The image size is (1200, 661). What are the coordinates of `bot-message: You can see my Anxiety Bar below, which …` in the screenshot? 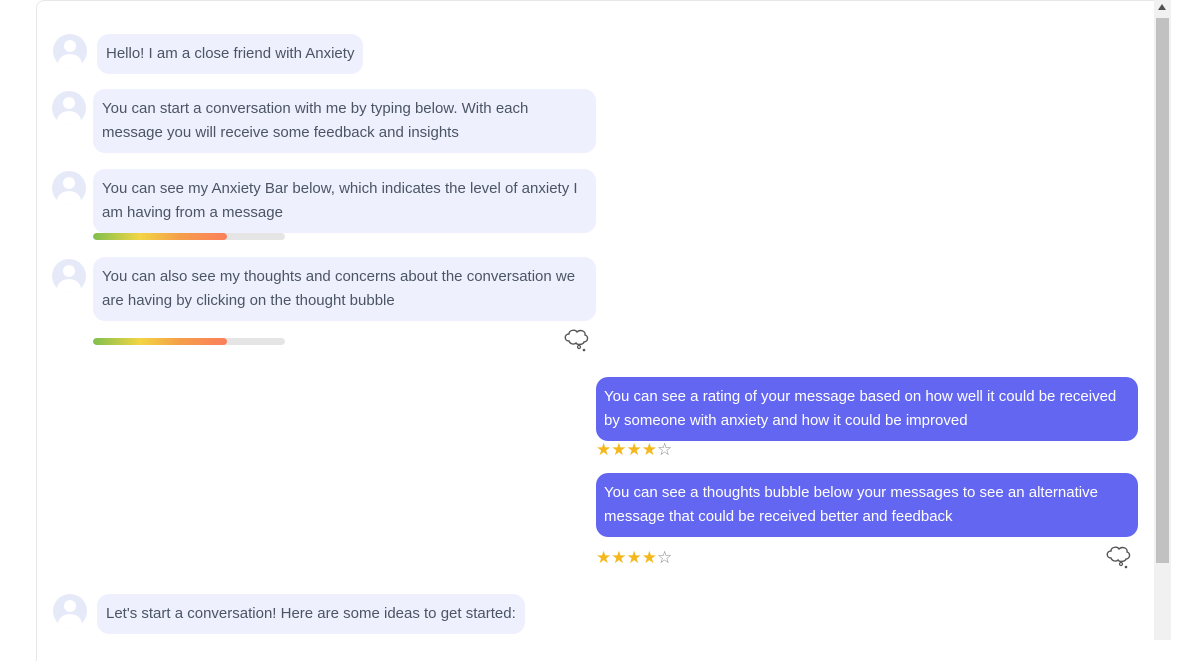 It's located at (344, 201).